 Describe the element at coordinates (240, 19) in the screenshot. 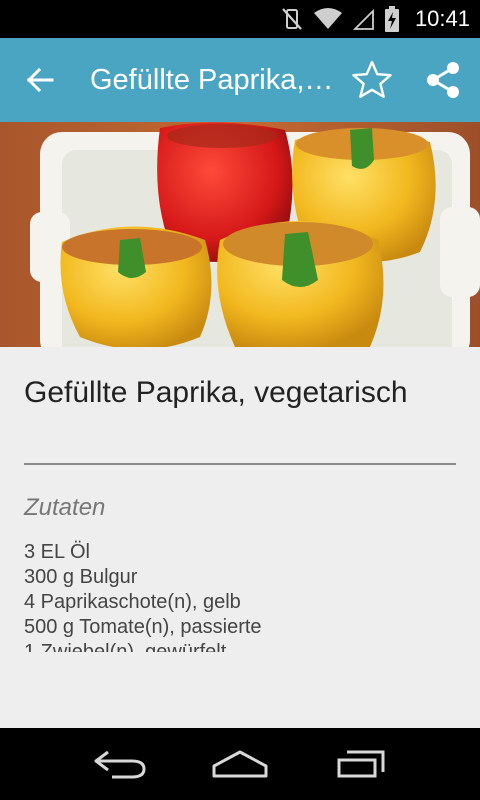

I see `status-bar: 10:41` at that location.